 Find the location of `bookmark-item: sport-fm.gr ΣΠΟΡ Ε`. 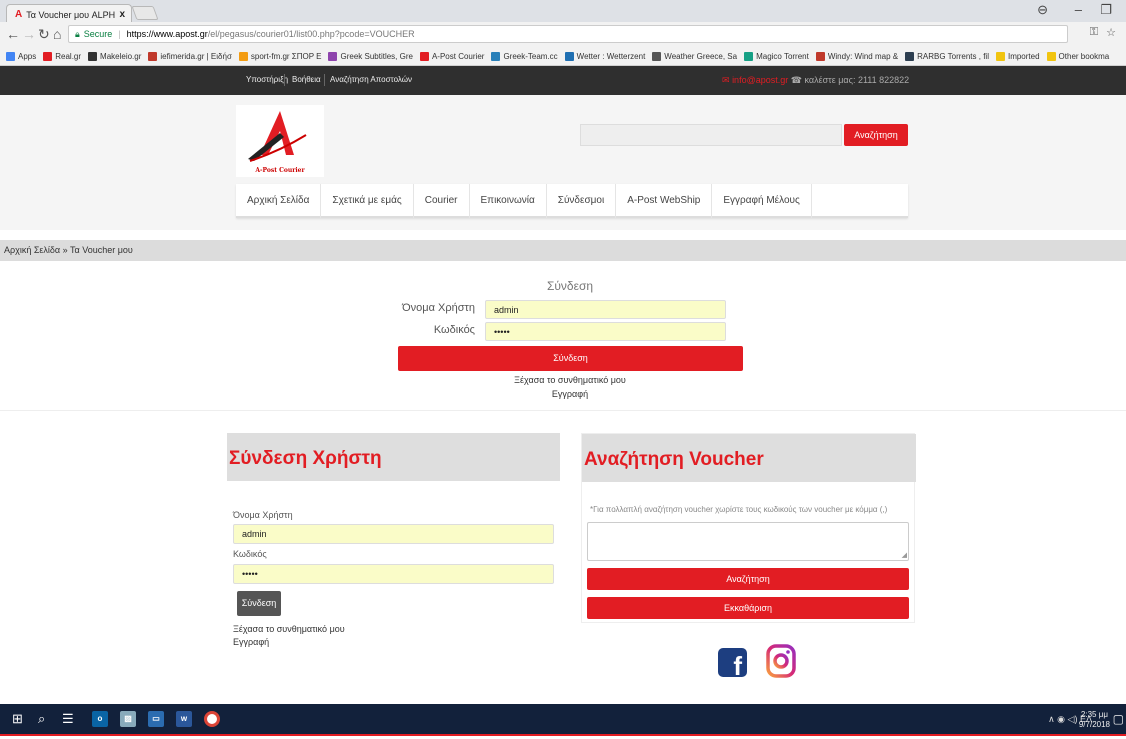

bookmark-item: sport-fm.gr ΣΠΟΡ Ε is located at coordinates (280, 56).